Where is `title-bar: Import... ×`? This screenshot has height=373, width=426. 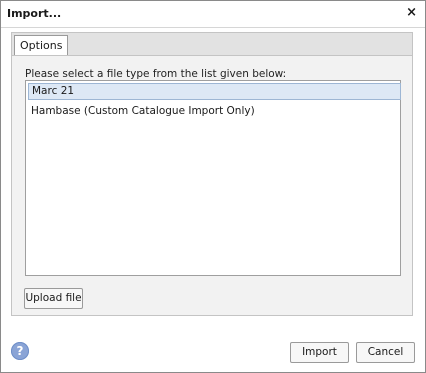
title-bar: Import... × is located at coordinates (213, 14).